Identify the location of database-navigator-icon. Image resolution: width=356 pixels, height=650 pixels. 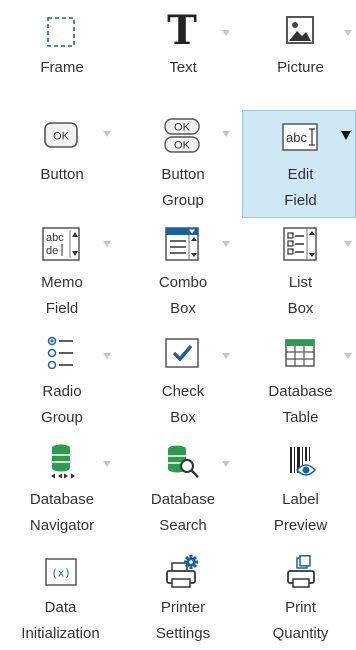
(61, 461).